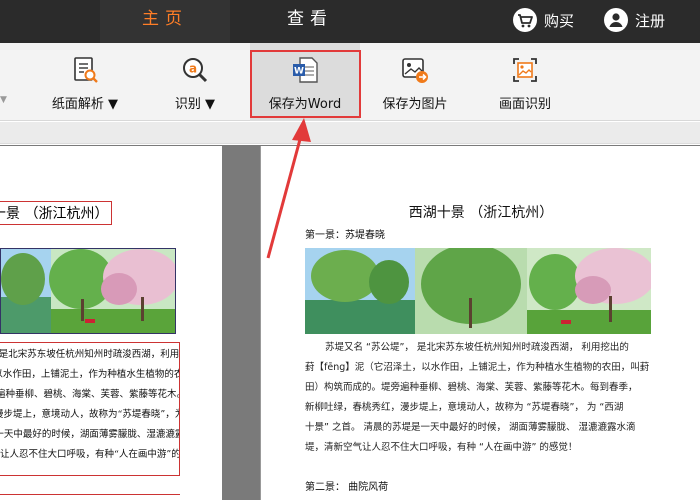  I want to click on screen-recognize-button: 画面识别, so click(525, 82).